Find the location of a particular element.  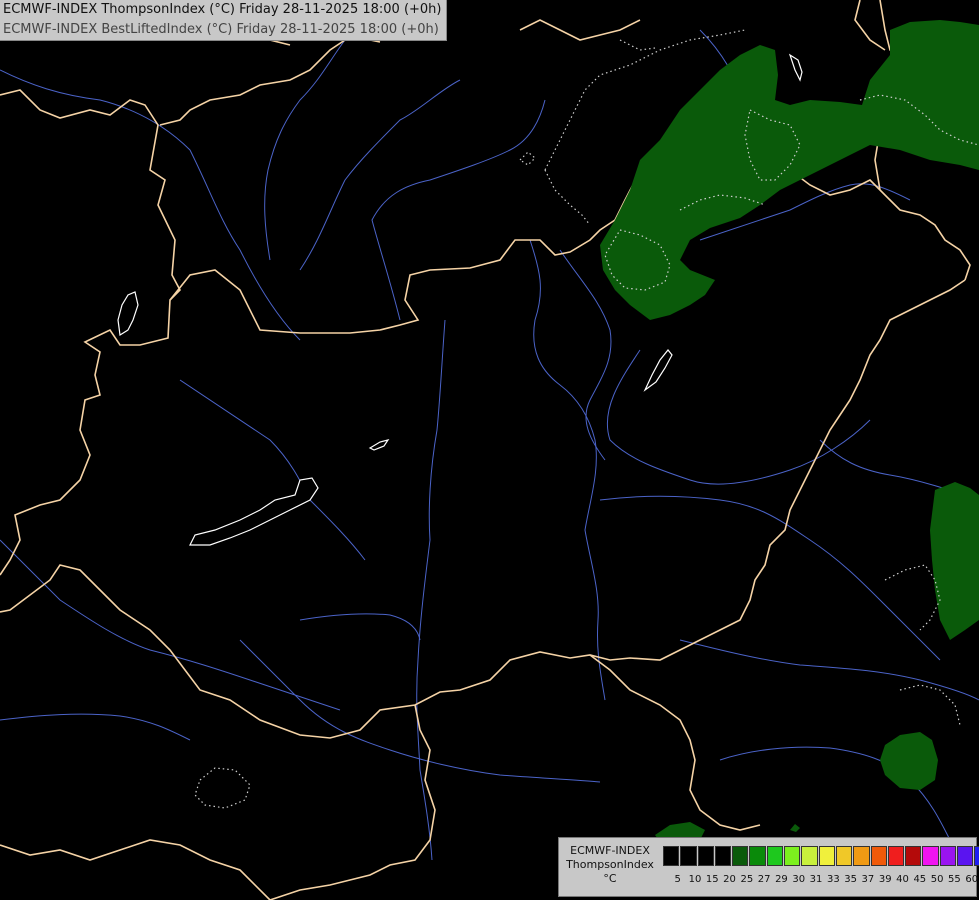

legend-tick-label: 55 is located at coordinates (954, 879).